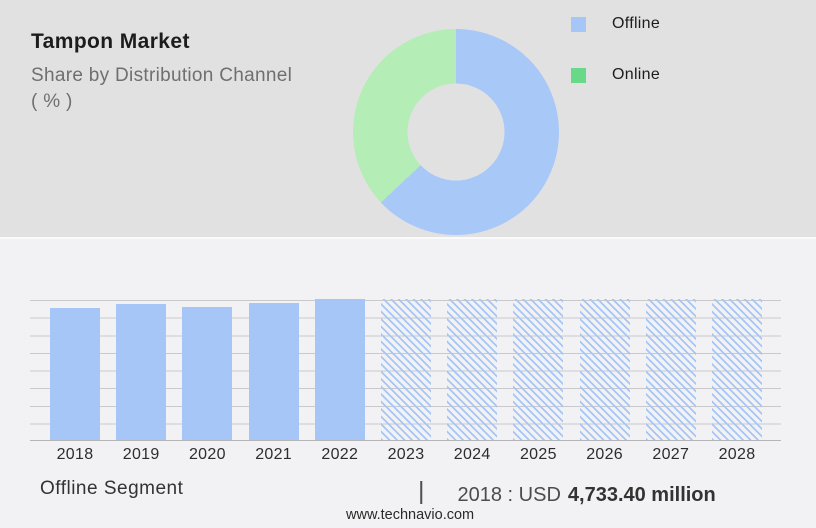 Image resolution: width=816 pixels, height=528 pixels. I want to click on bar-2019, so click(141, 371).